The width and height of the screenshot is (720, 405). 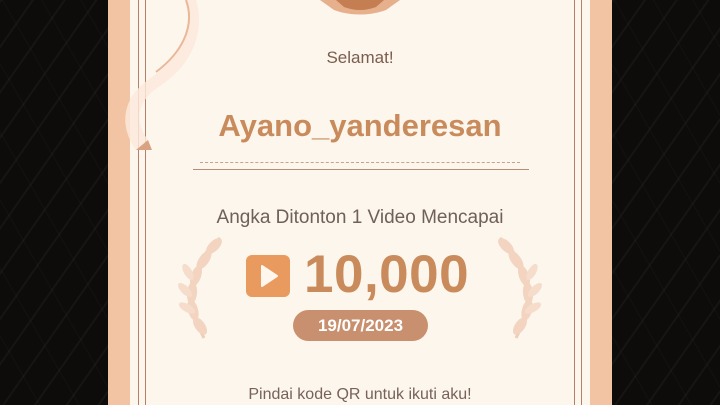 What do you see at coordinates (360, 394) in the screenshot?
I see `scan-qr-text: Pindai kode QR untuk ikuti aku!` at bounding box center [360, 394].